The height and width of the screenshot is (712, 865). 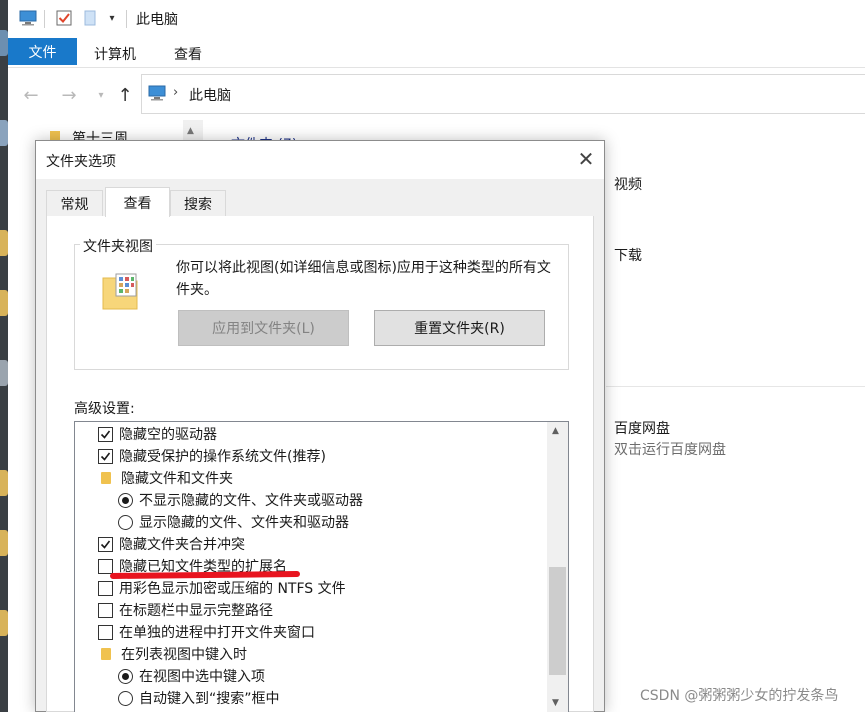 I want to click on setting-type-into-search: 自动键入到“搜索”框中, so click(x=199, y=698).